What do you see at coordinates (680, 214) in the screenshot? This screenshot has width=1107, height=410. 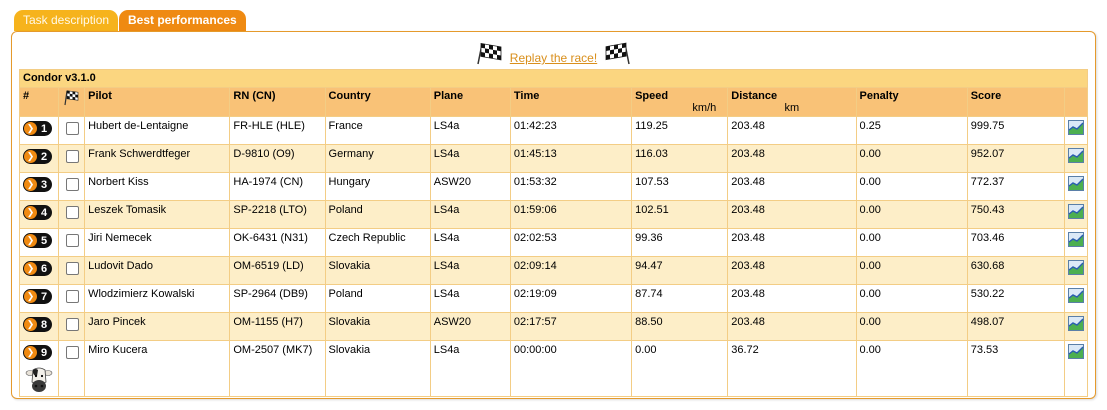 I see `speed-cell: 102.51` at bounding box center [680, 214].